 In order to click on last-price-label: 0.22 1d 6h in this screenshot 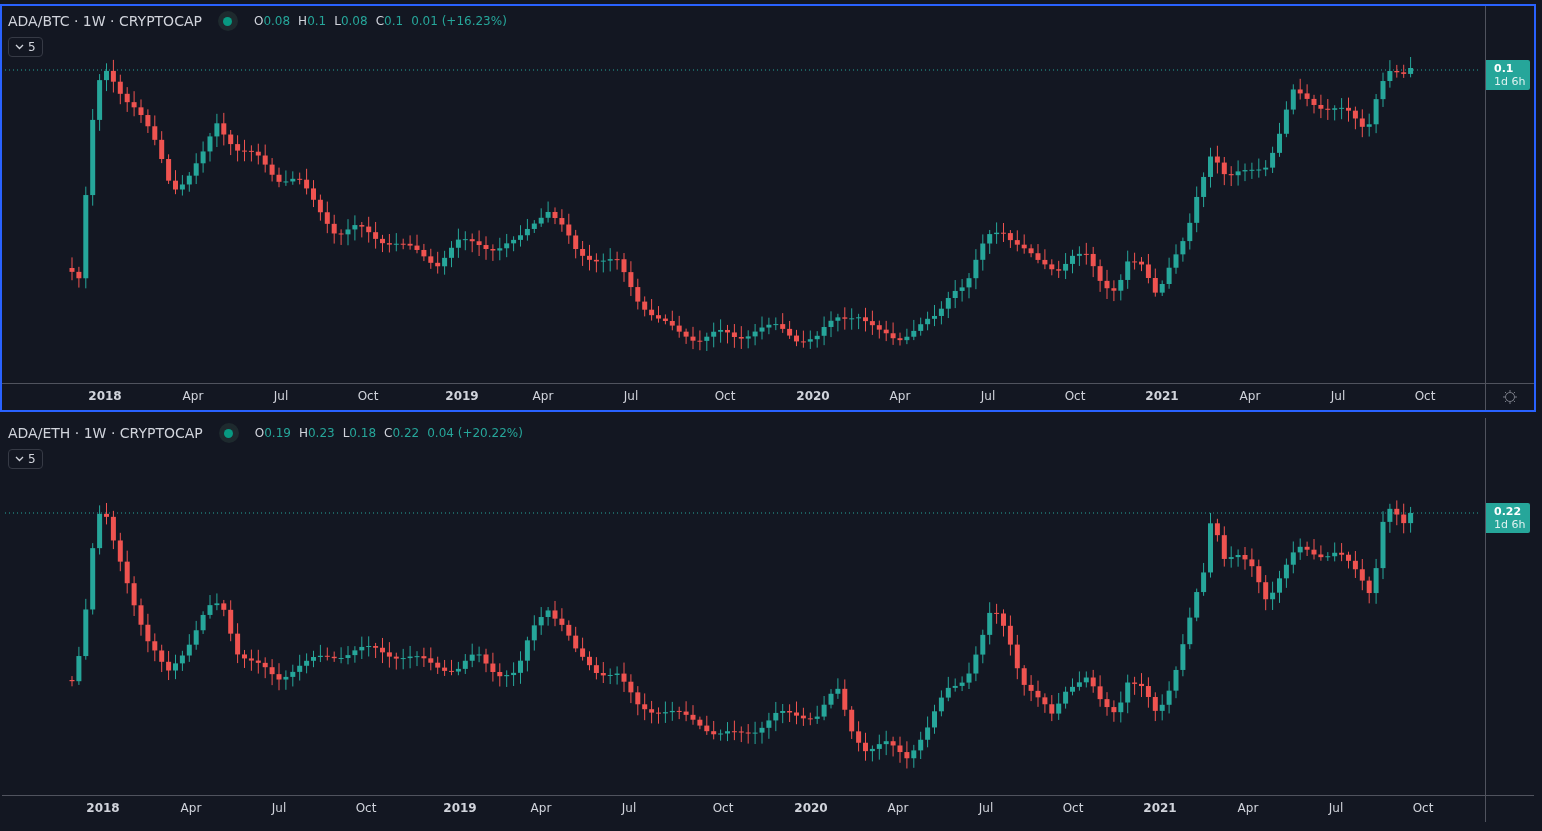, I will do `click(1508, 518)`.